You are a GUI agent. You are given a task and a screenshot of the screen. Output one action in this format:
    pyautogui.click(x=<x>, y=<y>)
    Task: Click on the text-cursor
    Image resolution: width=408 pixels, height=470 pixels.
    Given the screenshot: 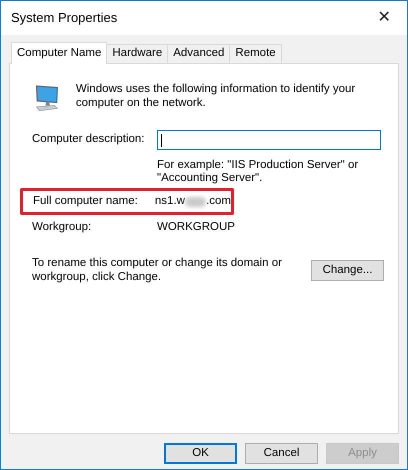 What is the action you would take?
    pyautogui.click(x=161, y=140)
    